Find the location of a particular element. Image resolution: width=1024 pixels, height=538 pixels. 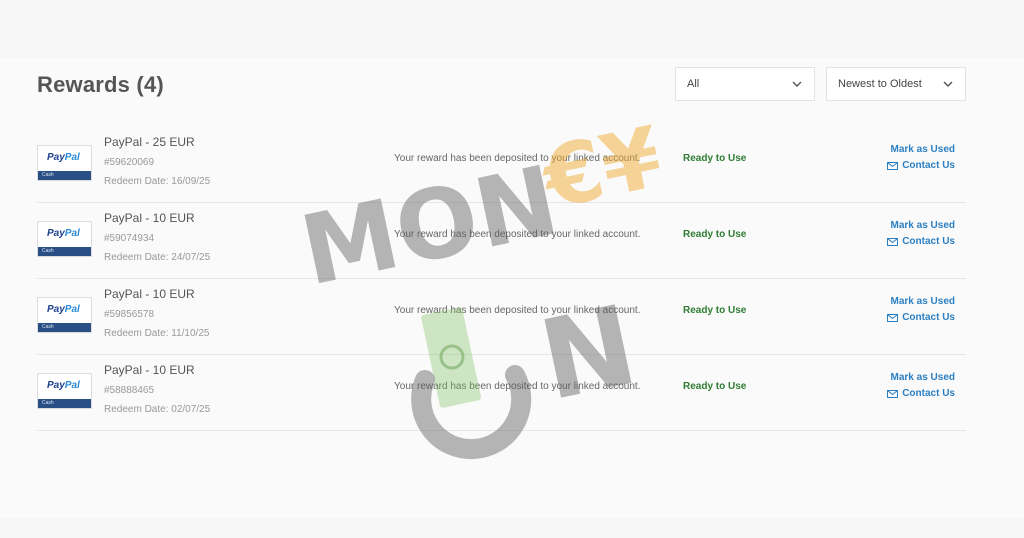

sort-select: Newest to Oldest is located at coordinates (896, 84).